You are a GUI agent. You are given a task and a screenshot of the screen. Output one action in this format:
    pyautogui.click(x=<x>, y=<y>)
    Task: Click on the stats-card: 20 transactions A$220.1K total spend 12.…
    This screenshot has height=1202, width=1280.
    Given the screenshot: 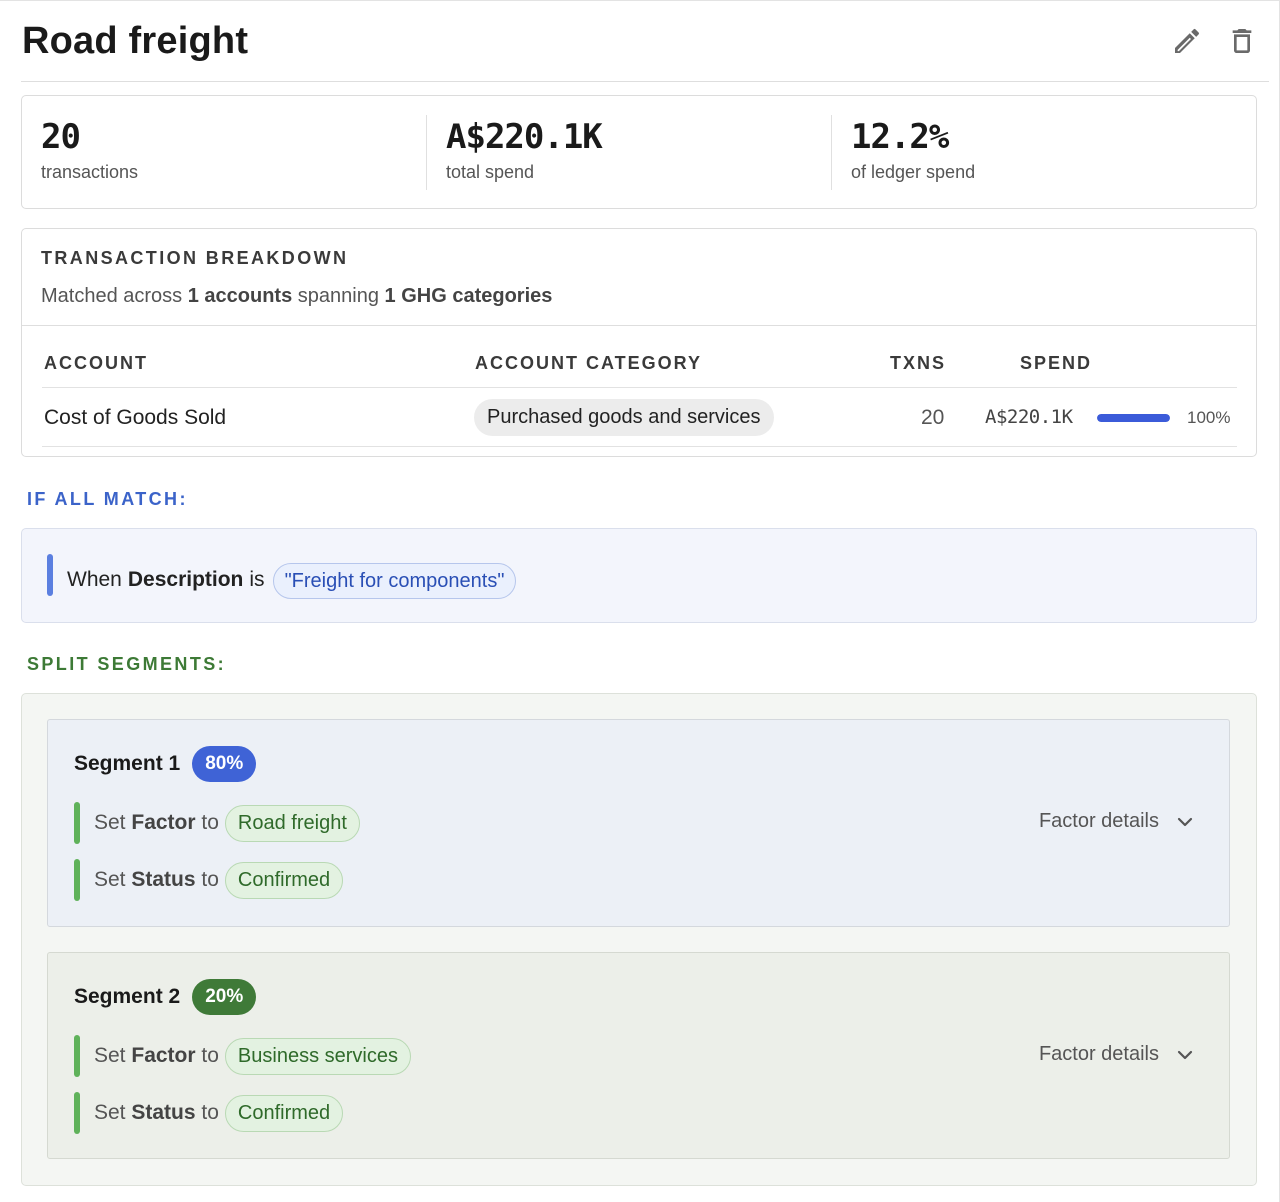 What is the action you would take?
    pyautogui.click(x=639, y=152)
    